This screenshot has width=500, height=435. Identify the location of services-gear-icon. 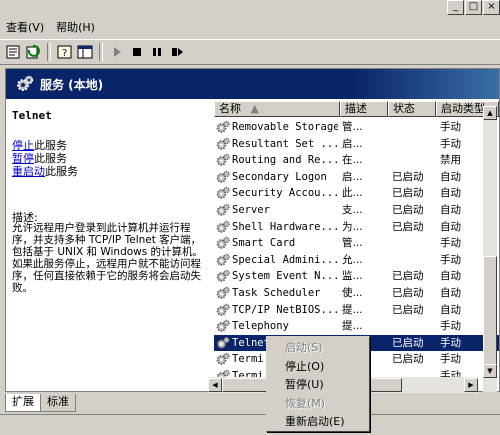
(25, 84).